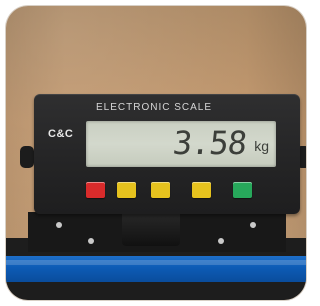 Image resolution: width=320 pixels, height=306 pixels. What do you see at coordinates (27, 157) in the screenshot?
I see `mount-knob-left` at bounding box center [27, 157].